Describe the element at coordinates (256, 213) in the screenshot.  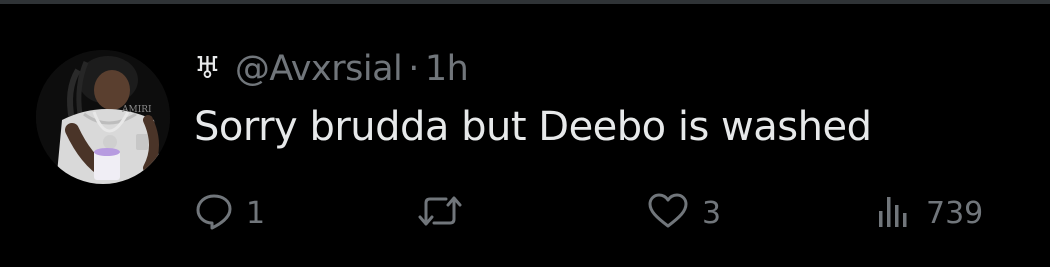
I see `reply-count: 1` at that location.